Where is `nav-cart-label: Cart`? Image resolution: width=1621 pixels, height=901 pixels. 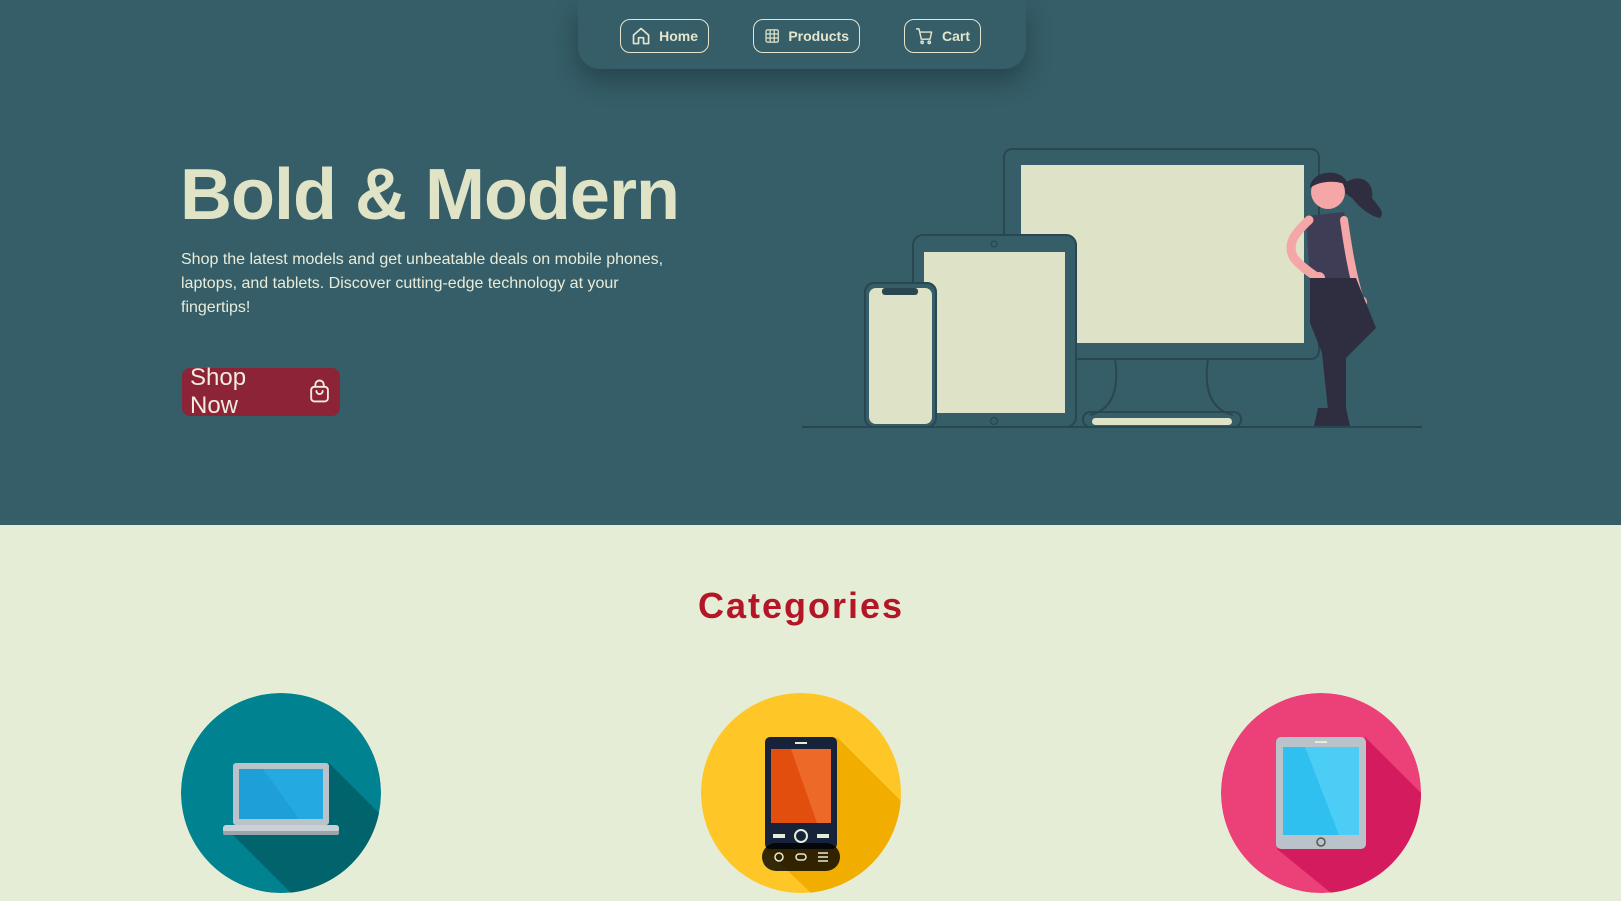
nav-cart-label: Cart is located at coordinates (955, 36).